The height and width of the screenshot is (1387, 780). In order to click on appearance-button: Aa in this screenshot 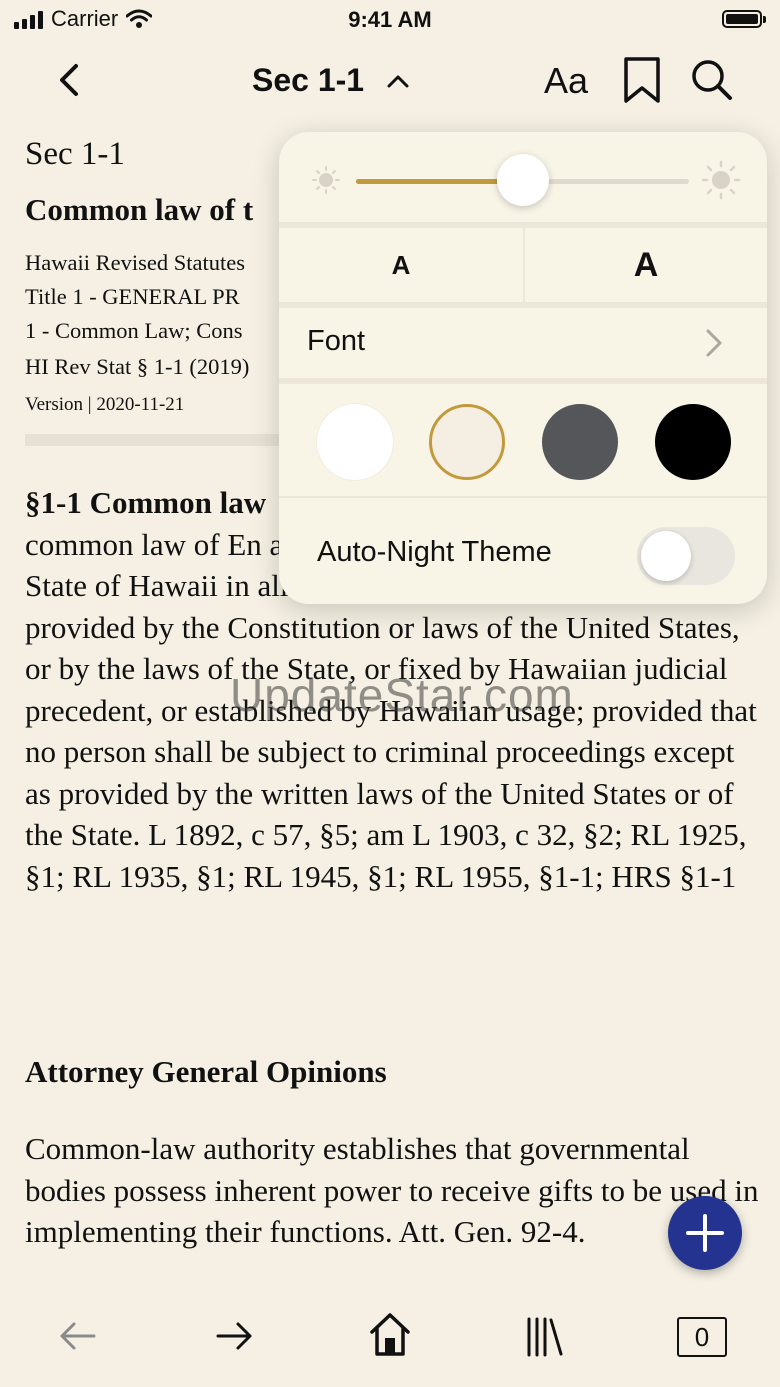, I will do `click(566, 81)`.